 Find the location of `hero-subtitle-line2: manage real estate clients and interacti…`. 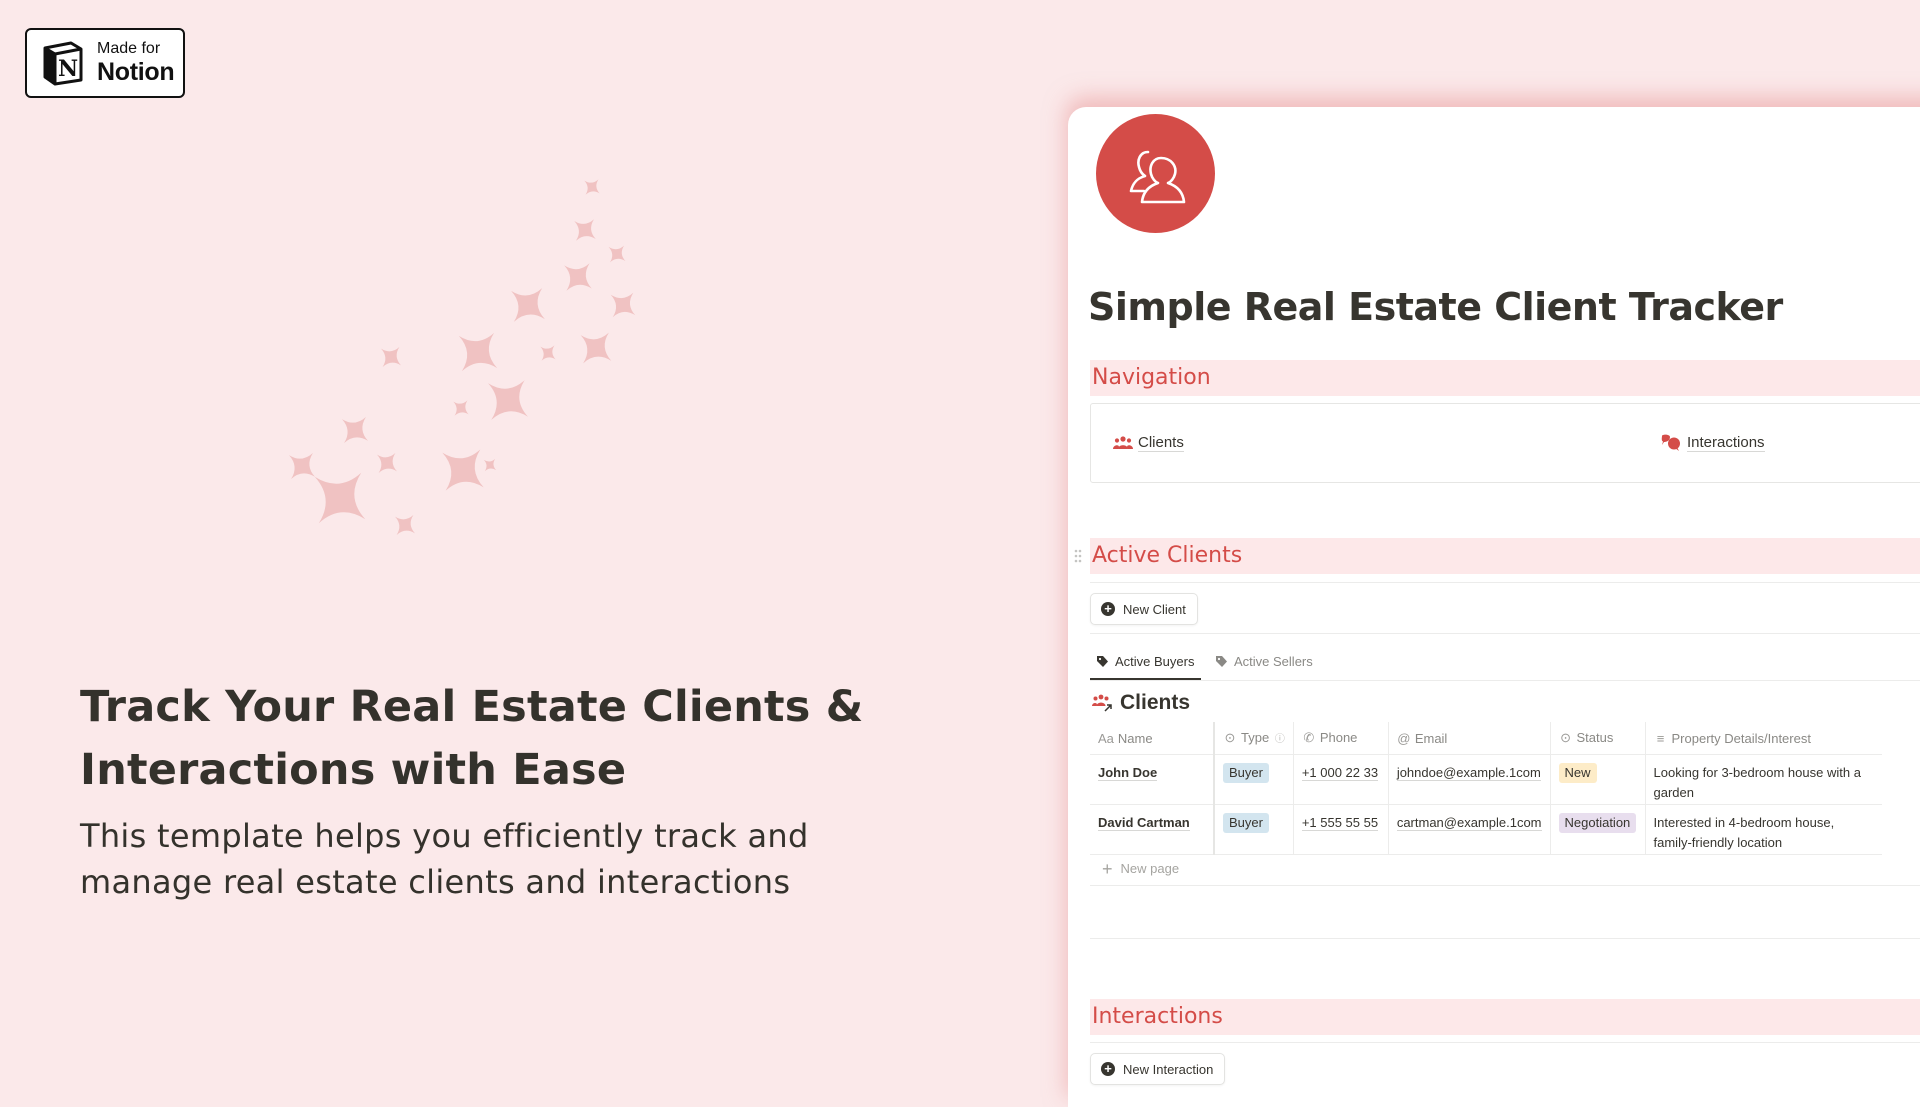

hero-subtitle-line2: manage real estate clients and interacti… is located at coordinates (435, 882).